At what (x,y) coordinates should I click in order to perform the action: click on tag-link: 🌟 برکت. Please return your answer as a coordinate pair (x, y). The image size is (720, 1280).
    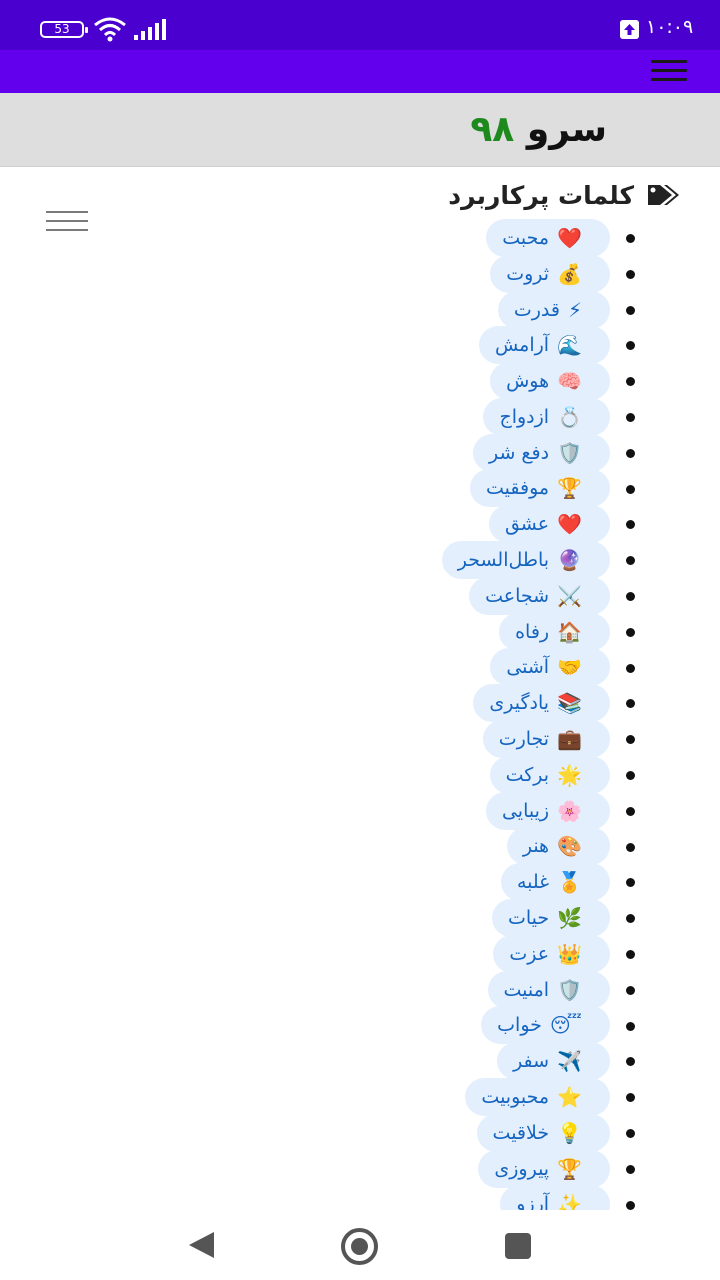
    Looking at the image, I should click on (549, 774).